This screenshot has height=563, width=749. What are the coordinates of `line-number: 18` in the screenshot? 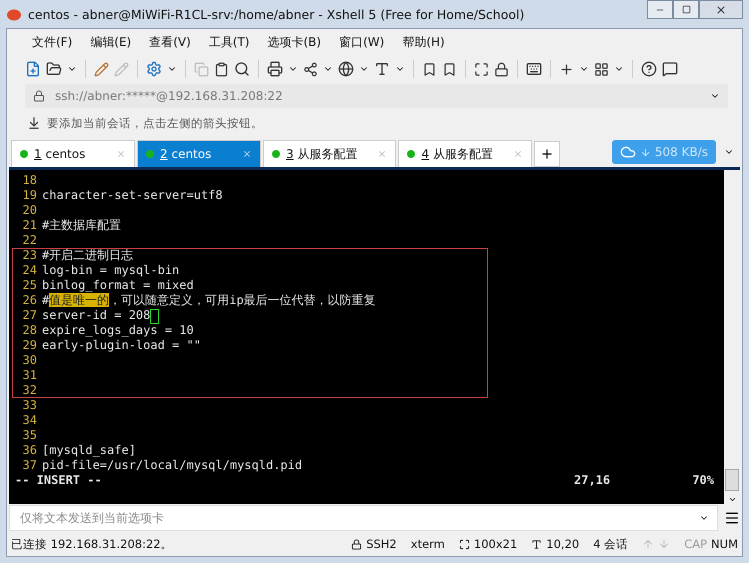 It's located at (29, 180).